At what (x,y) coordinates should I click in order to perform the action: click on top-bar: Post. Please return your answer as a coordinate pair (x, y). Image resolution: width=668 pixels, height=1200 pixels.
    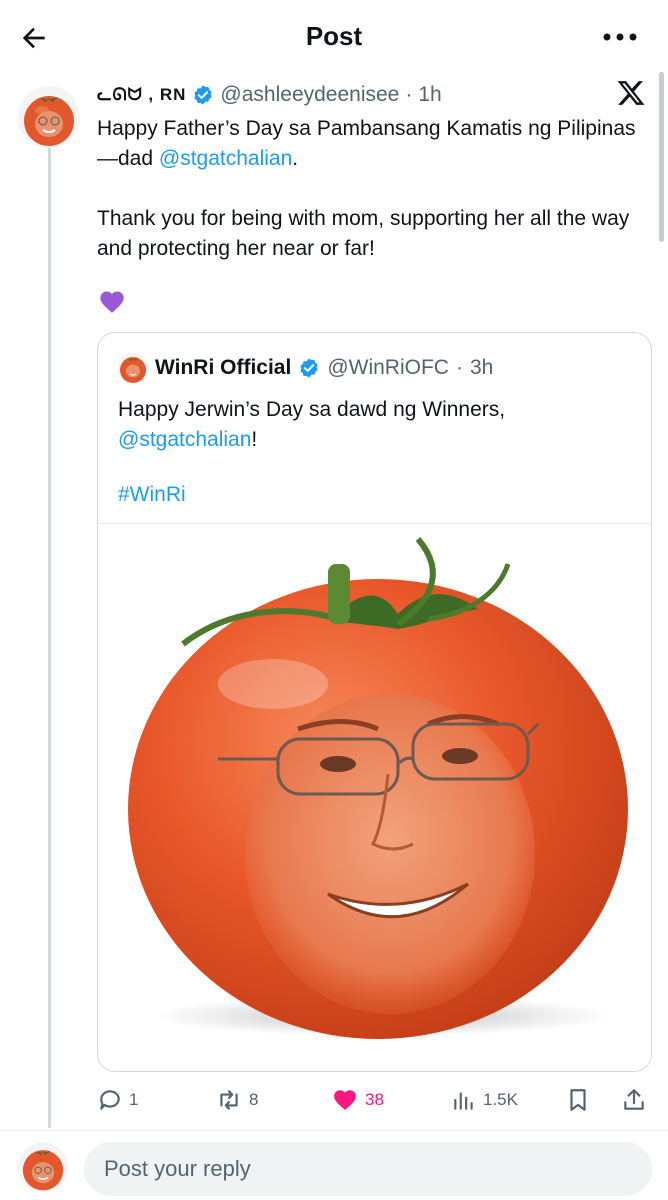
    Looking at the image, I should click on (334, 36).